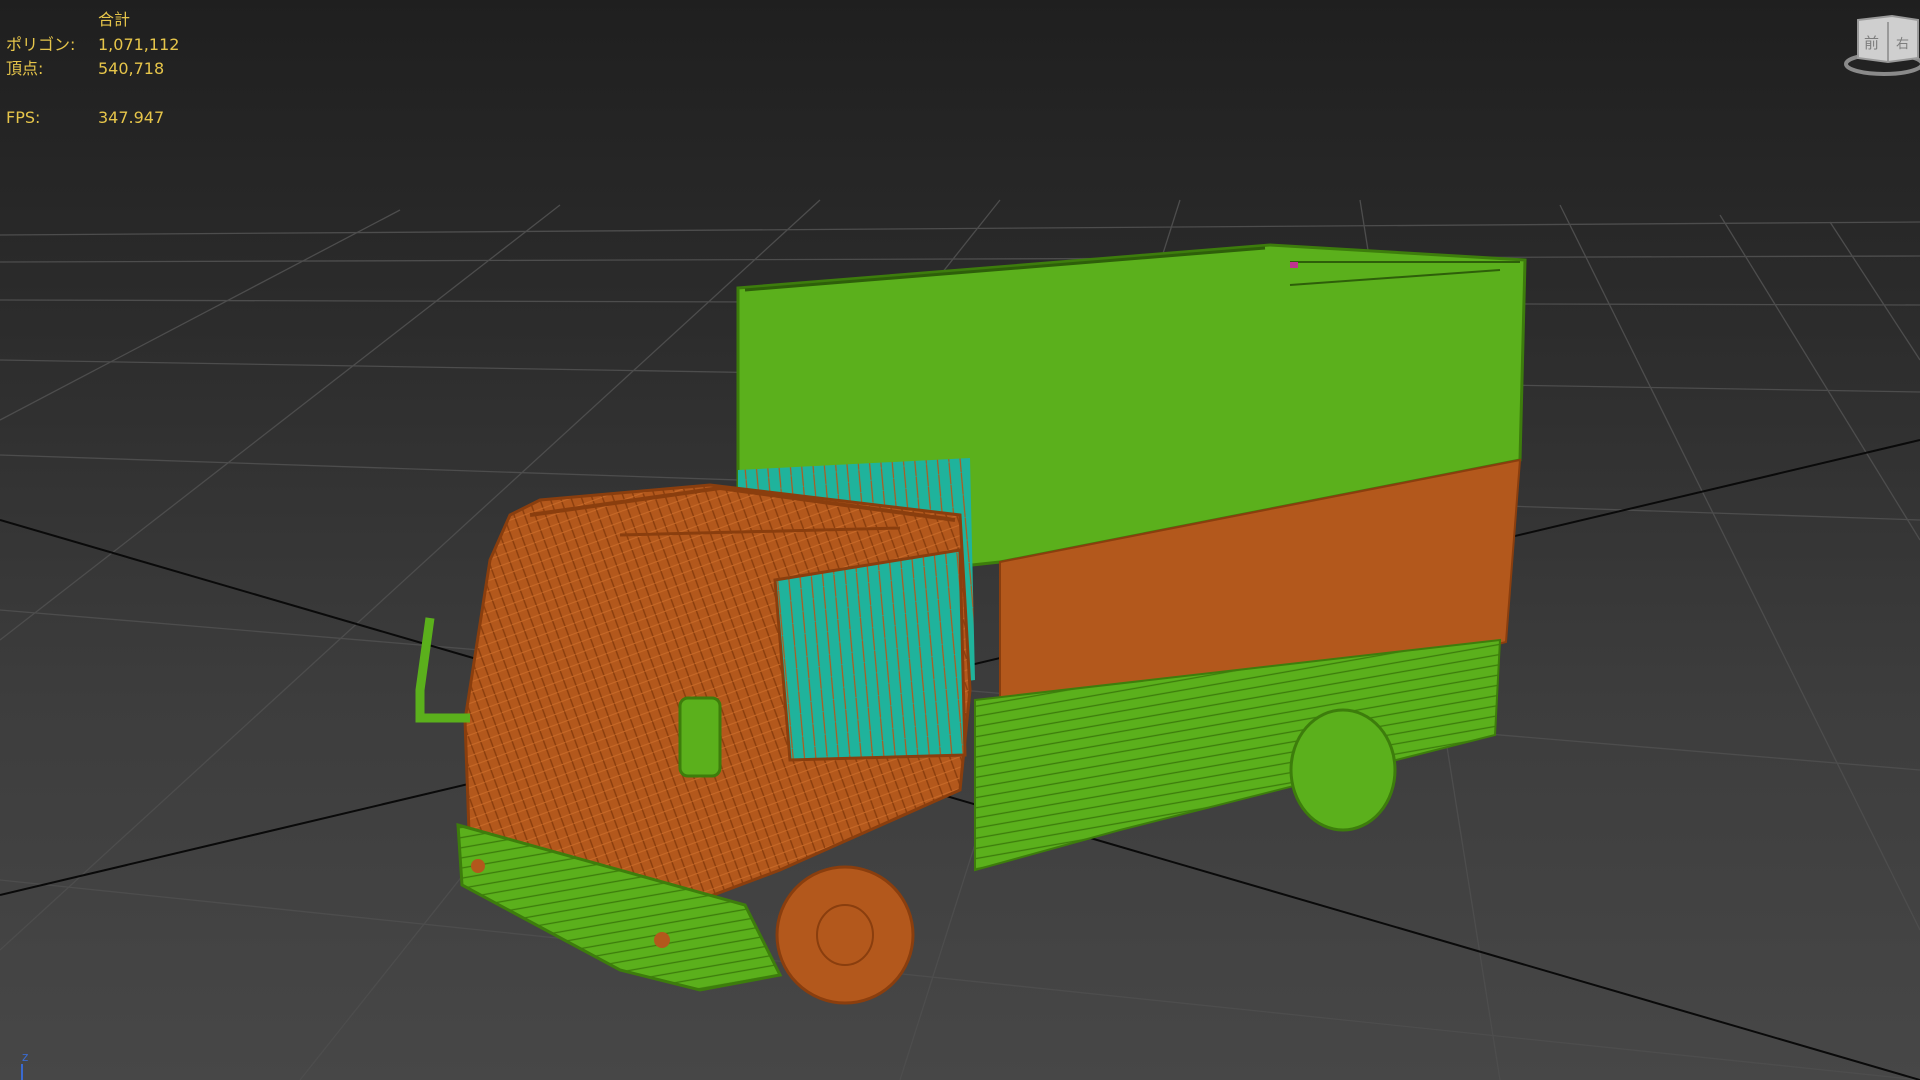 The image size is (1920, 1080). Describe the element at coordinates (131, 68) in the screenshot. I see `vertices-value: 540,718` at that location.